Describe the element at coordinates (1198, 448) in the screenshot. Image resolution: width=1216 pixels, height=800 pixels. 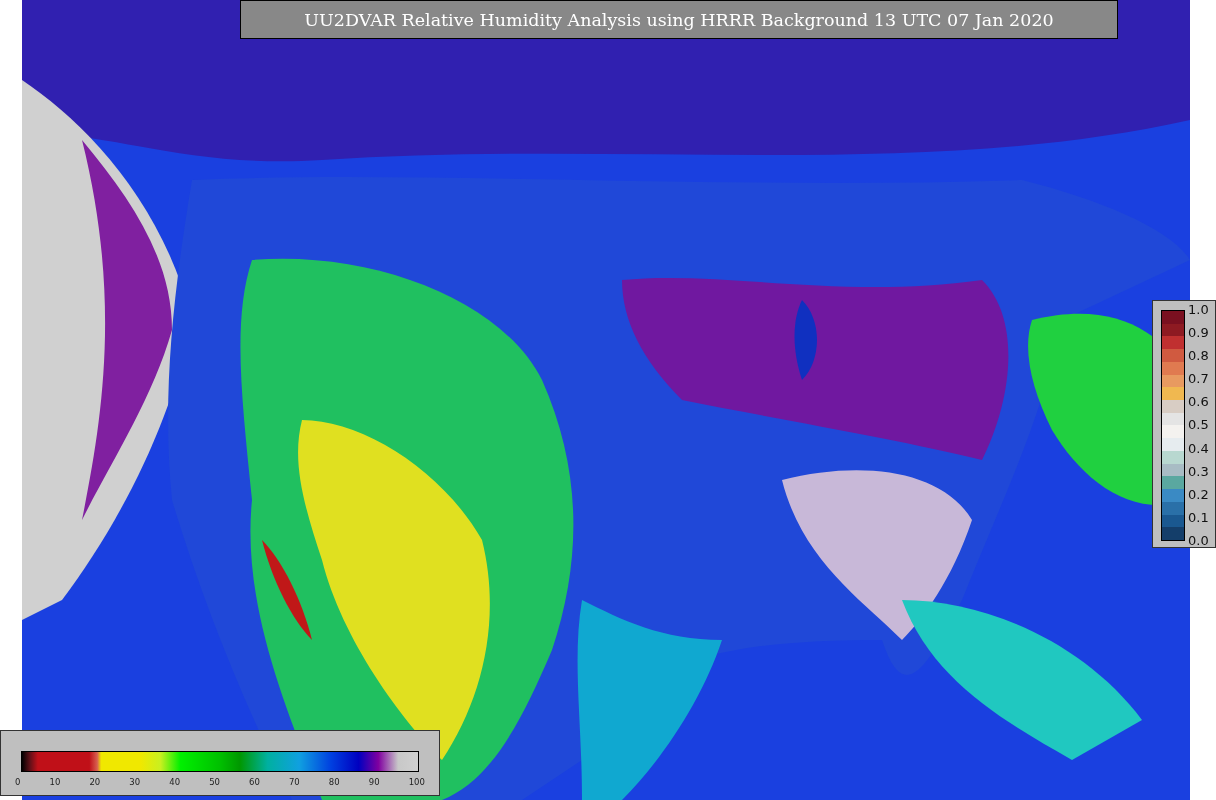
I see `colorbar-tick-label: 0.4` at that location.